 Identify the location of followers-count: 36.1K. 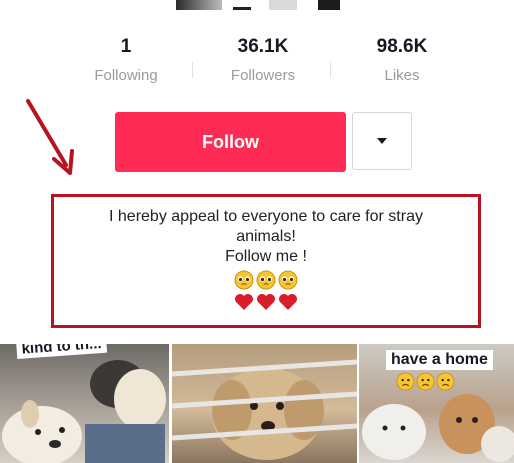
(263, 46).